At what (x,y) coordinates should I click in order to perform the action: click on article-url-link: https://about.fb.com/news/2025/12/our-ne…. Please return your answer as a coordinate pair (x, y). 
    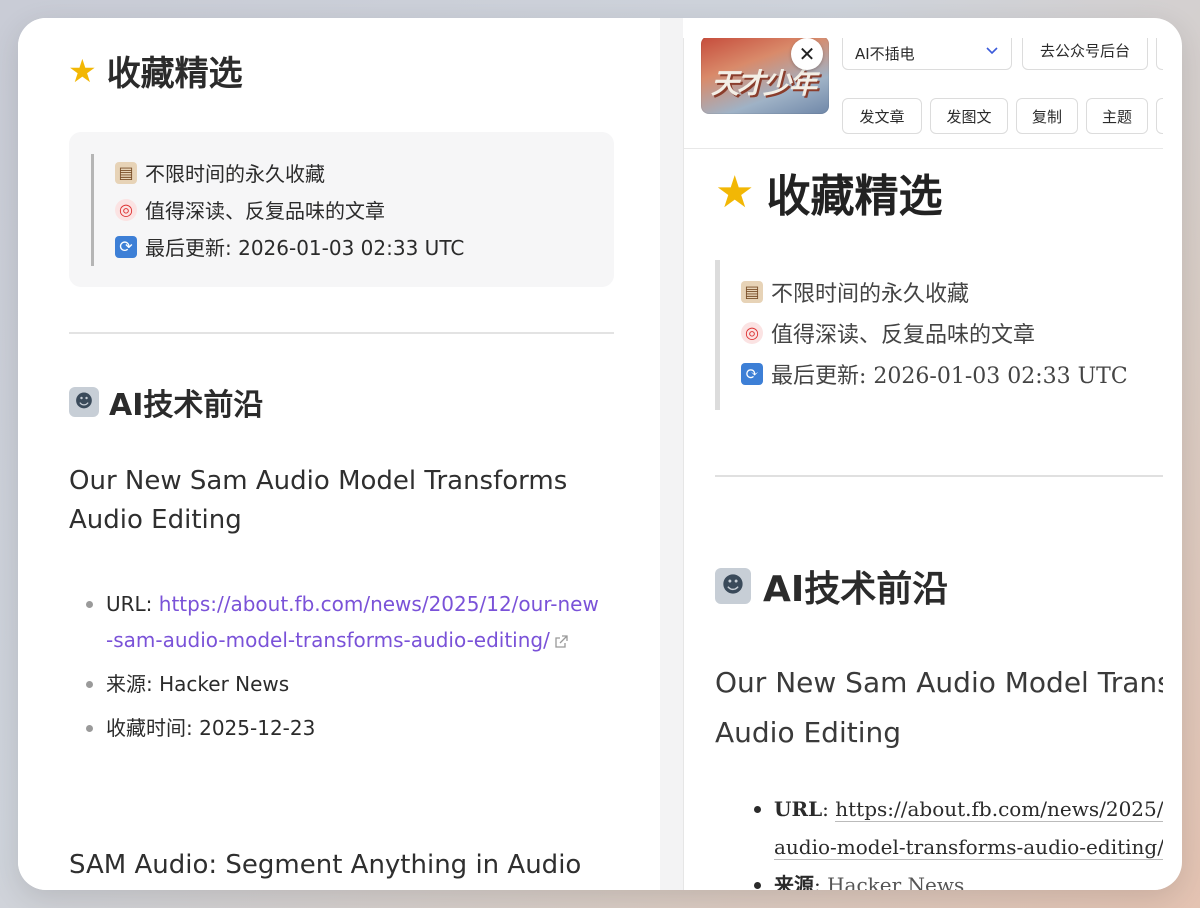
    Looking at the image, I should click on (352, 622).